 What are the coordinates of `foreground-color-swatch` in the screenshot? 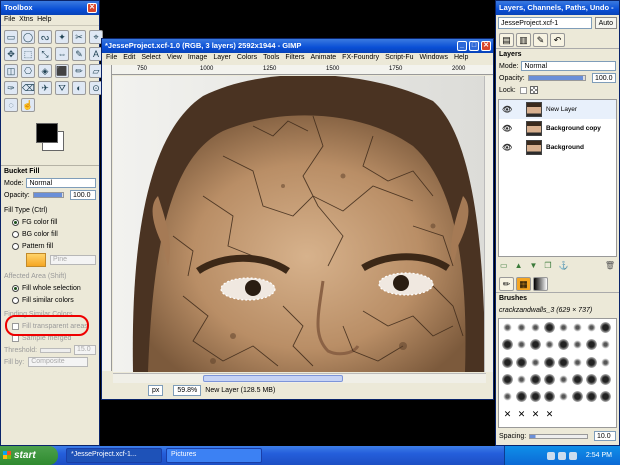 It's located at (47, 133).